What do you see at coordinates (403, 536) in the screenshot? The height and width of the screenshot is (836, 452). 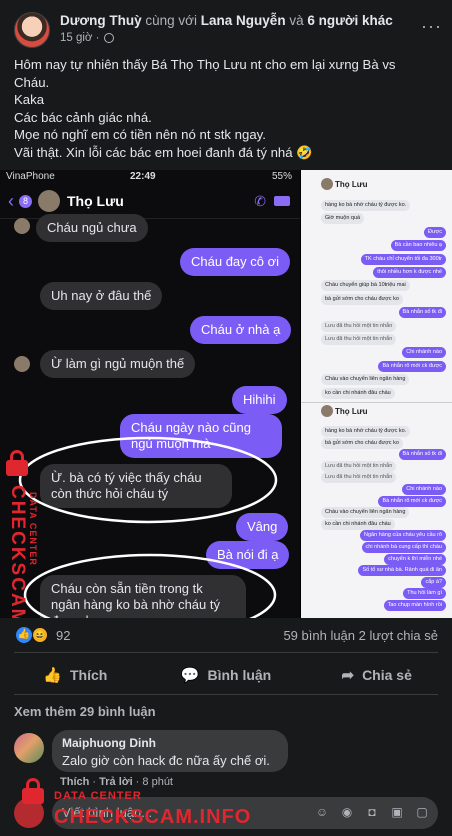 I see `mini-message: Ngân hàng của cháu yêu cầu rõ` at bounding box center [403, 536].